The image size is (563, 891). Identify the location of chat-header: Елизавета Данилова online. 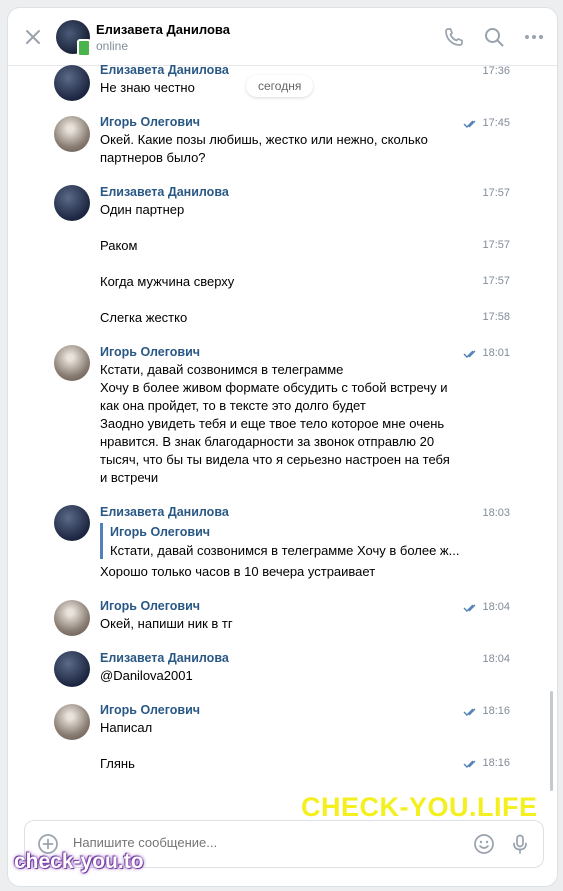
(282, 37).